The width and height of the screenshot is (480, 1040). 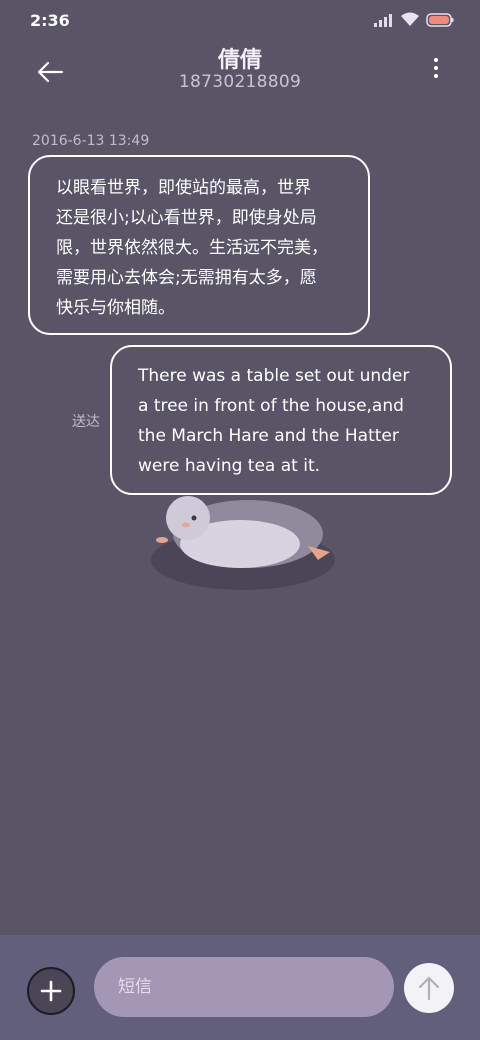 I want to click on more-options-button, so click(x=436, y=70).